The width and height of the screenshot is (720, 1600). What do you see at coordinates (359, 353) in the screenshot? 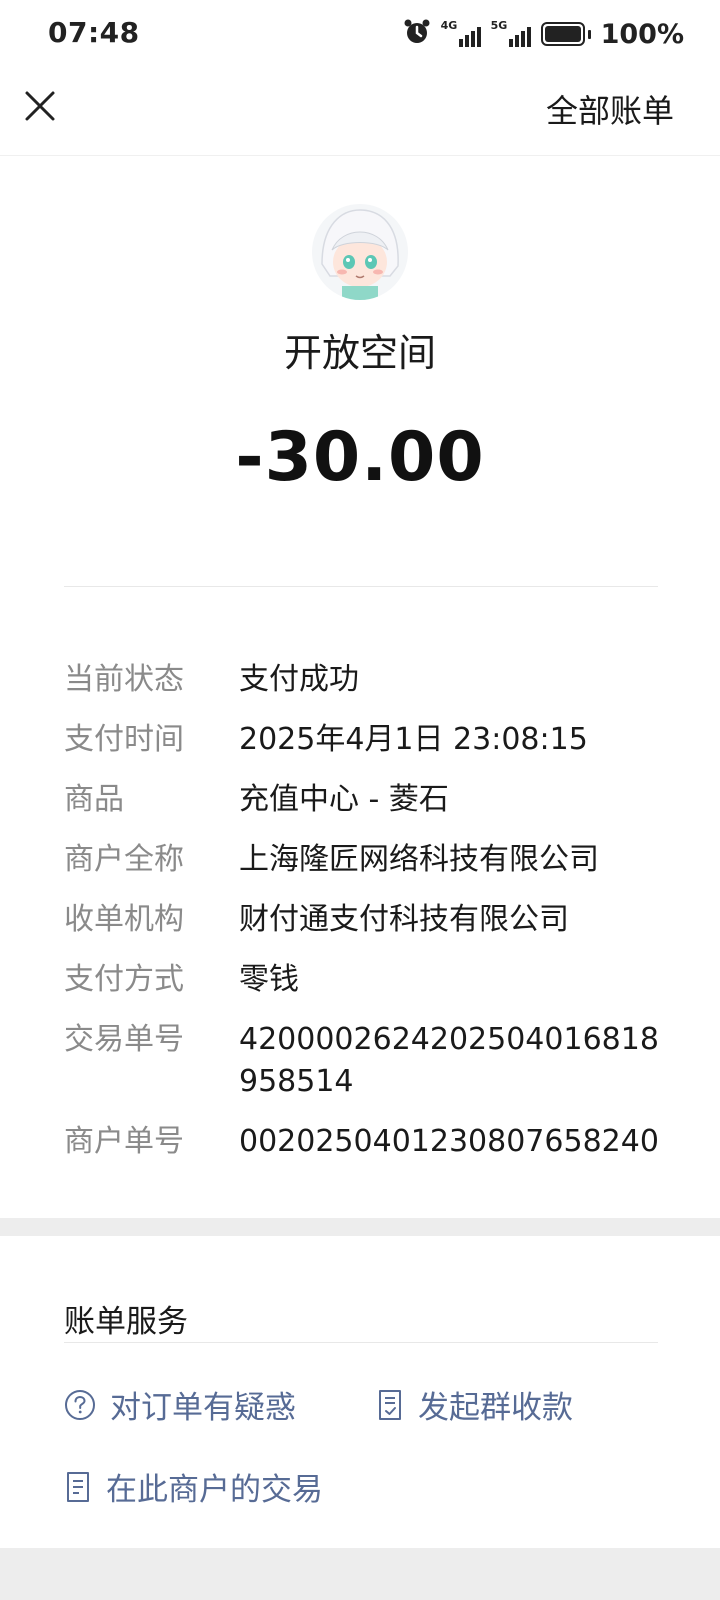
I see `merchant-name: 开放空间` at bounding box center [359, 353].